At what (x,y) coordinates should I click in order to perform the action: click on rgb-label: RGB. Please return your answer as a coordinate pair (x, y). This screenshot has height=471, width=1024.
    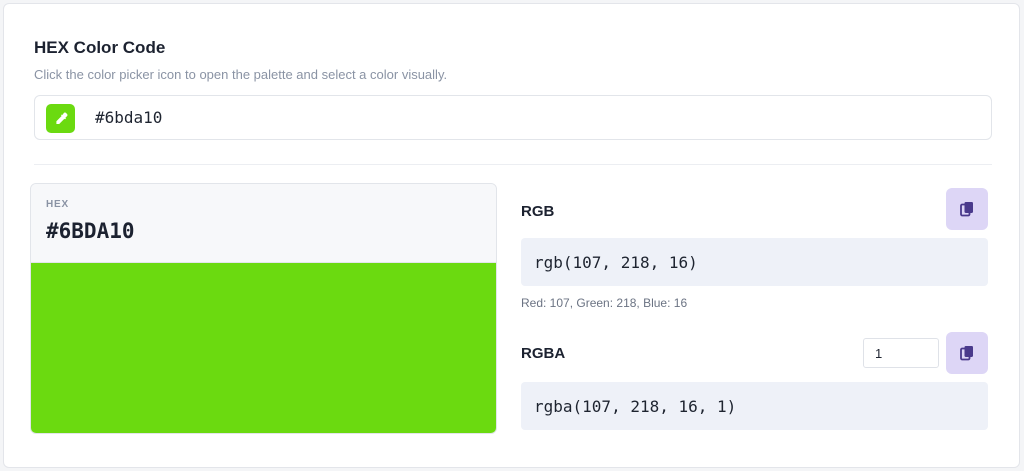
    Looking at the image, I should click on (538, 211).